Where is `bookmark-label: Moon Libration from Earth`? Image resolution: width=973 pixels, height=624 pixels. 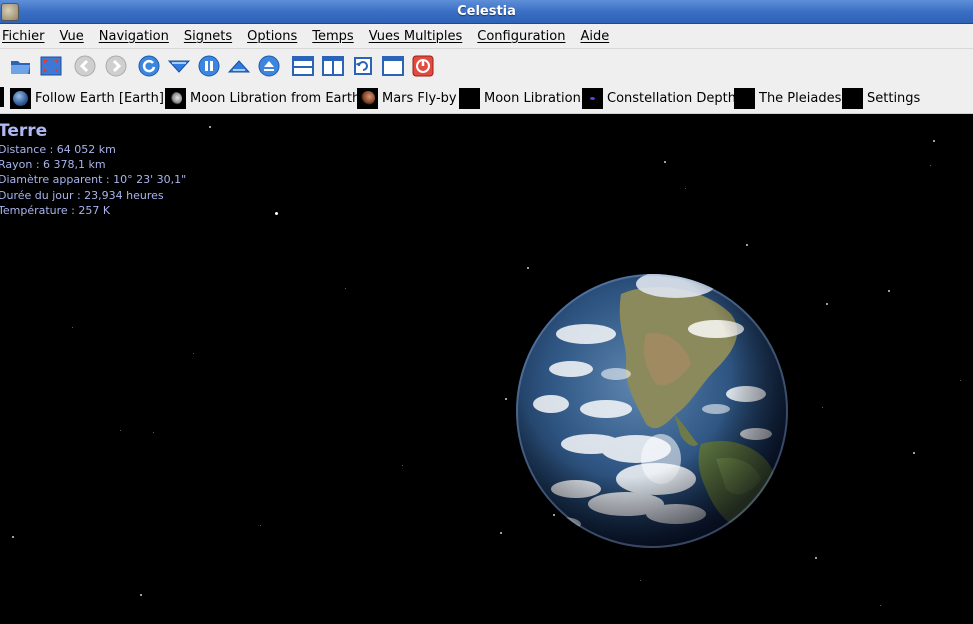 bookmark-label: Moon Libration from Earth is located at coordinates (275, 98).